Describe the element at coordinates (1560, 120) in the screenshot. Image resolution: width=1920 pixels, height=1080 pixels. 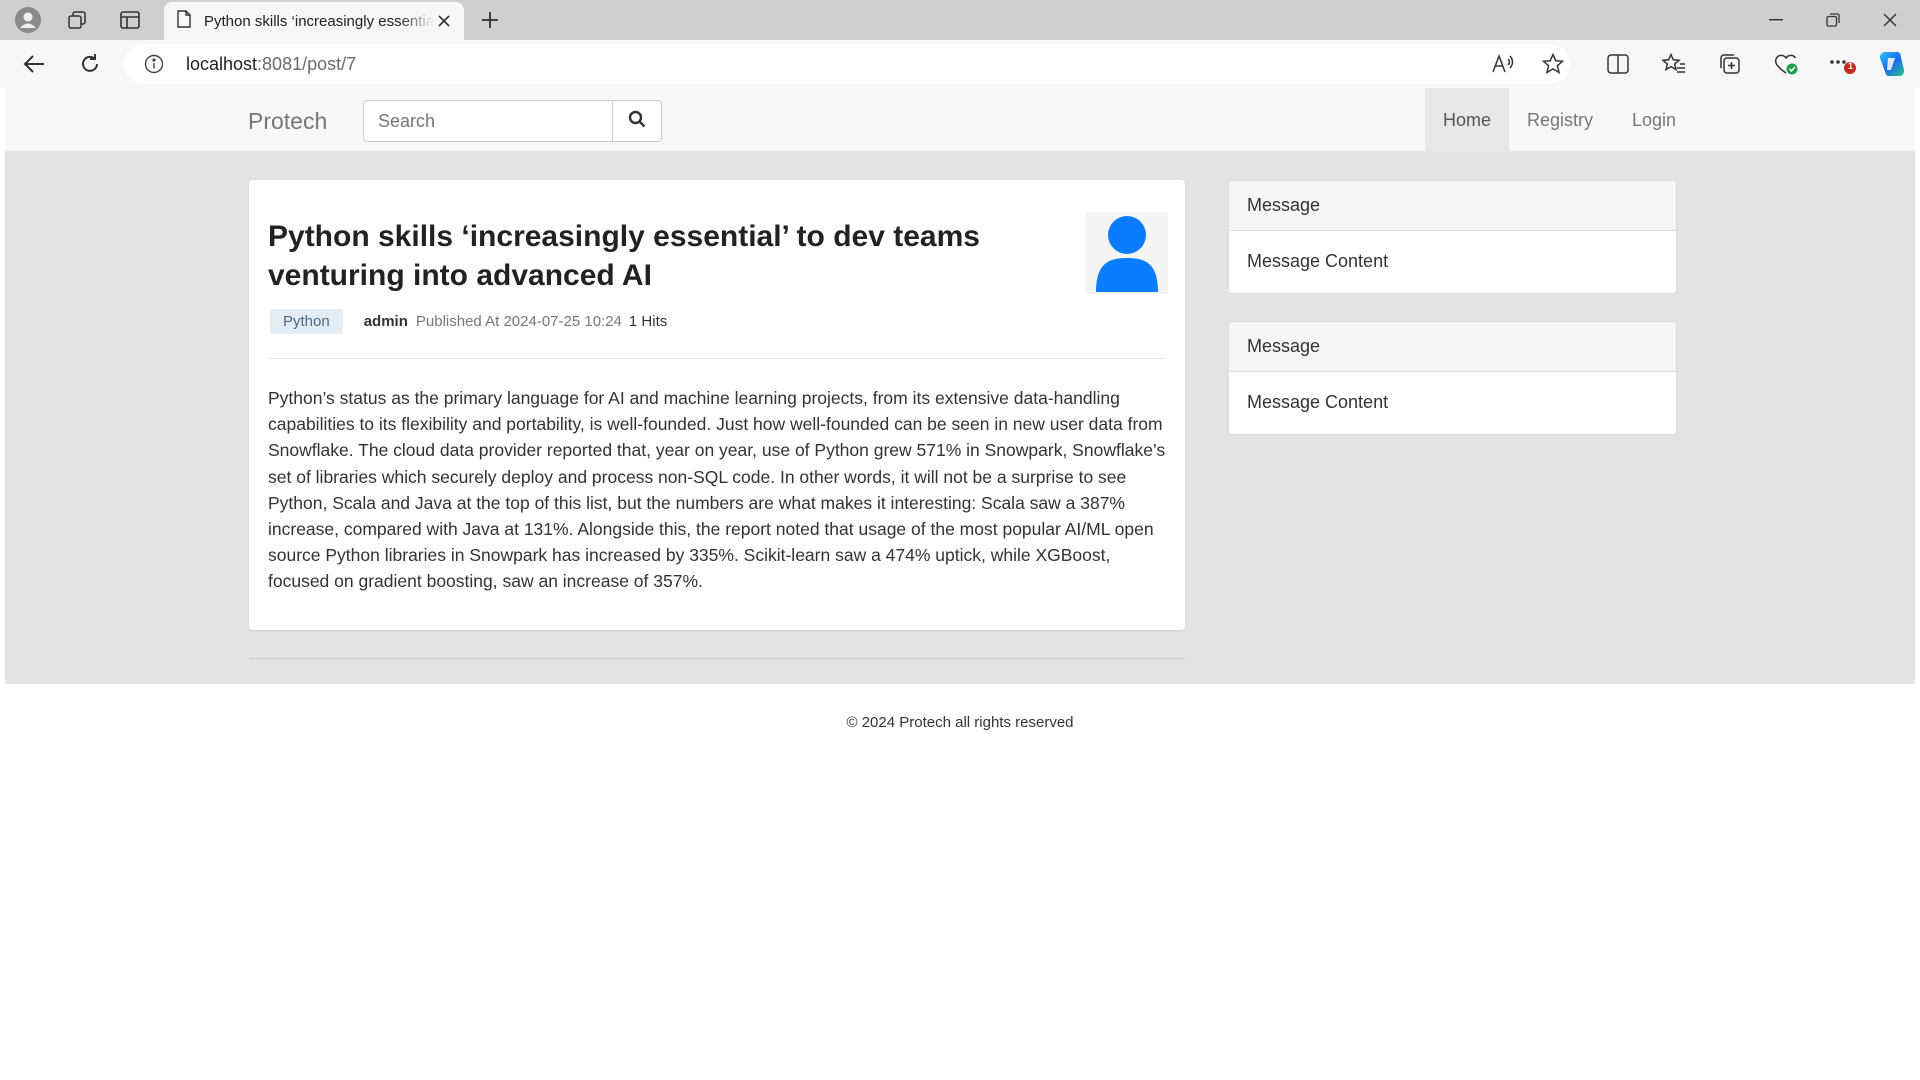
I see `nav-registry-link: Registry` at that location.